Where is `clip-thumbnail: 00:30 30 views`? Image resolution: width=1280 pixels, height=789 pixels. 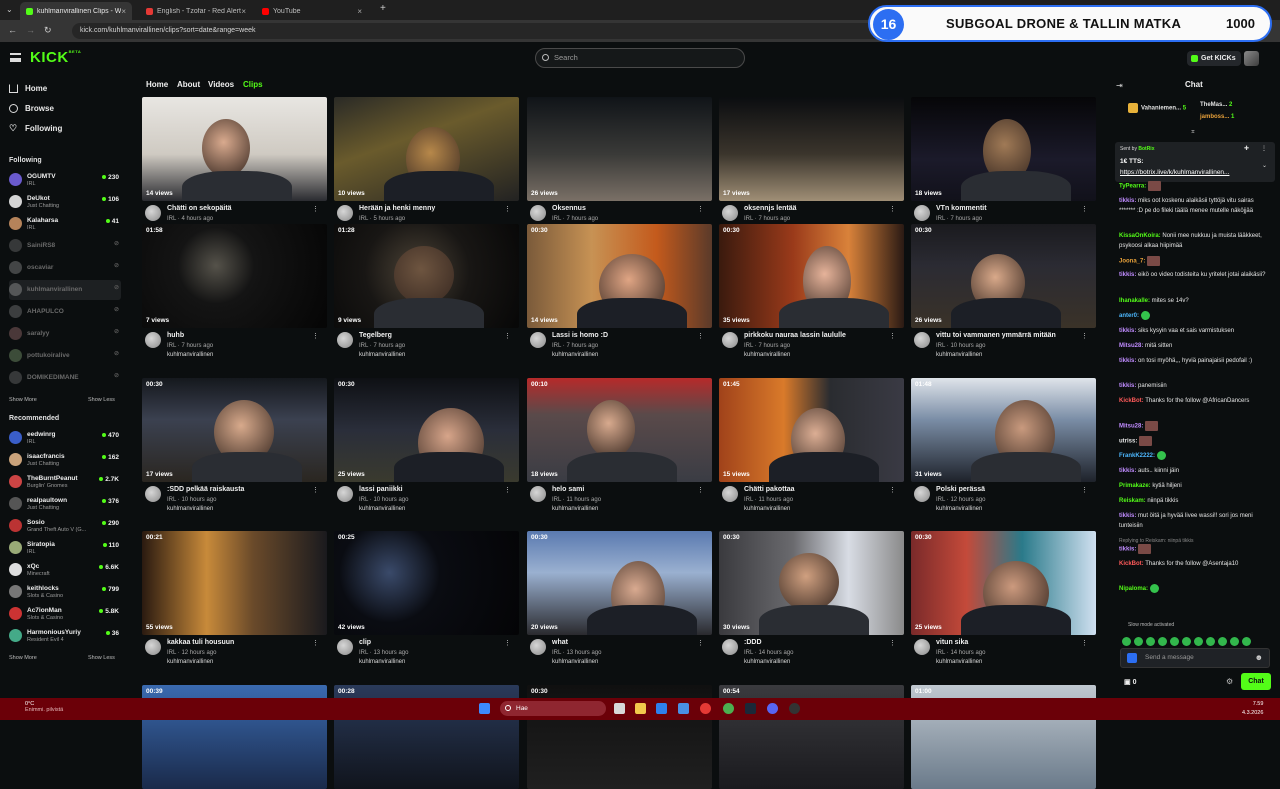
clip-thumbnail: 00:30 30 views is located at coordinates (811, 583).